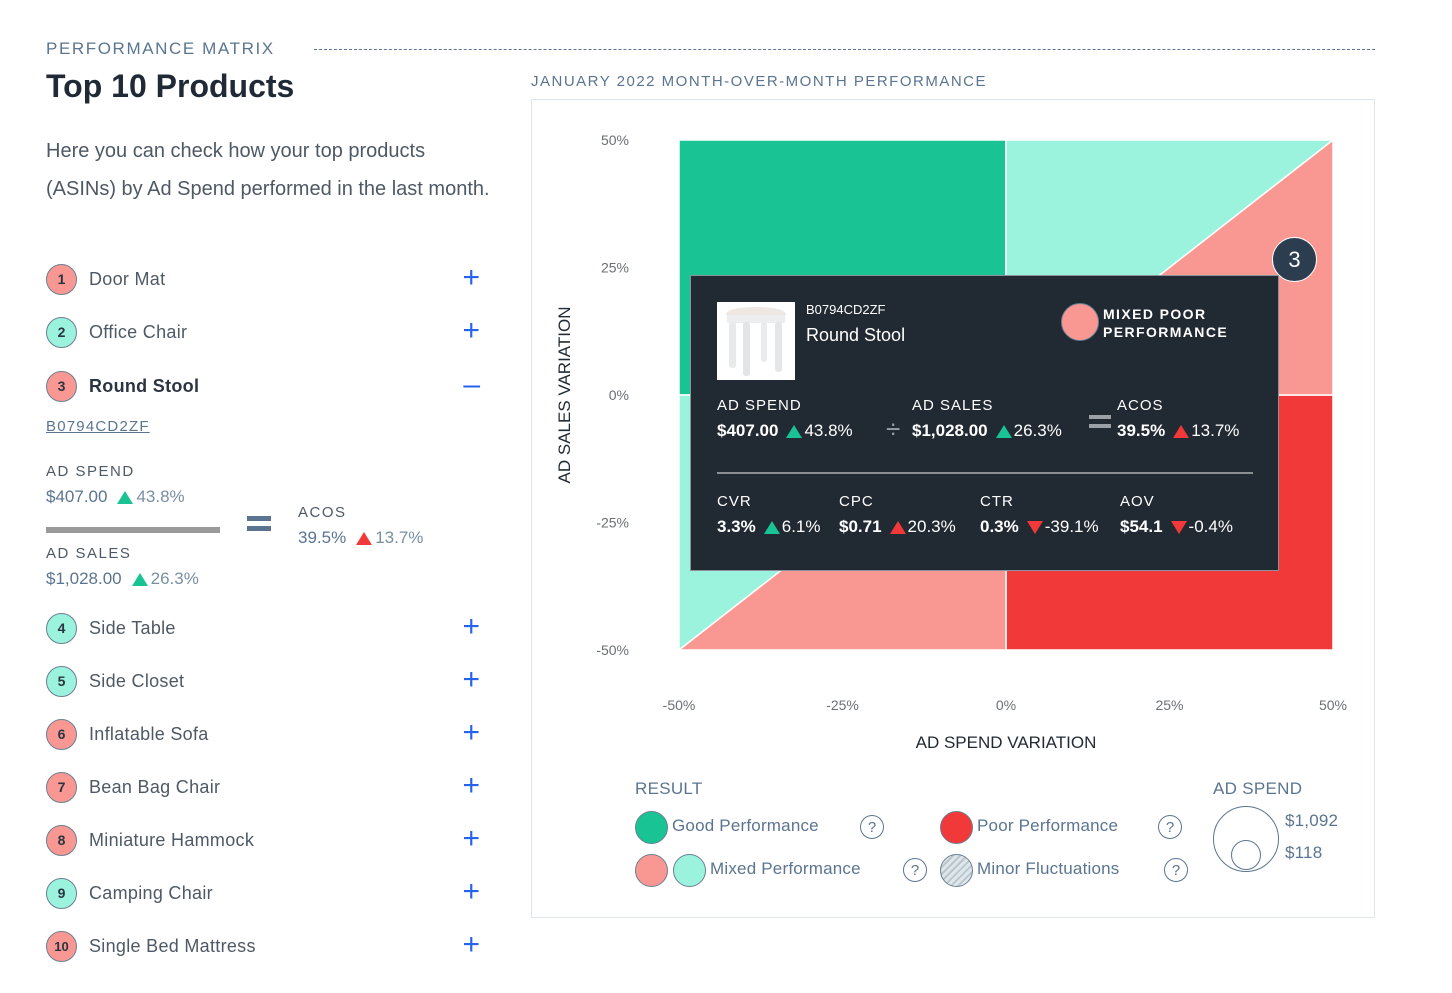 The width and height of the screenshot is (1452, 993). Describe the element at coordinates (734, 501) in the screenshot. I see `tt-cvr-label: CVR` at that location.